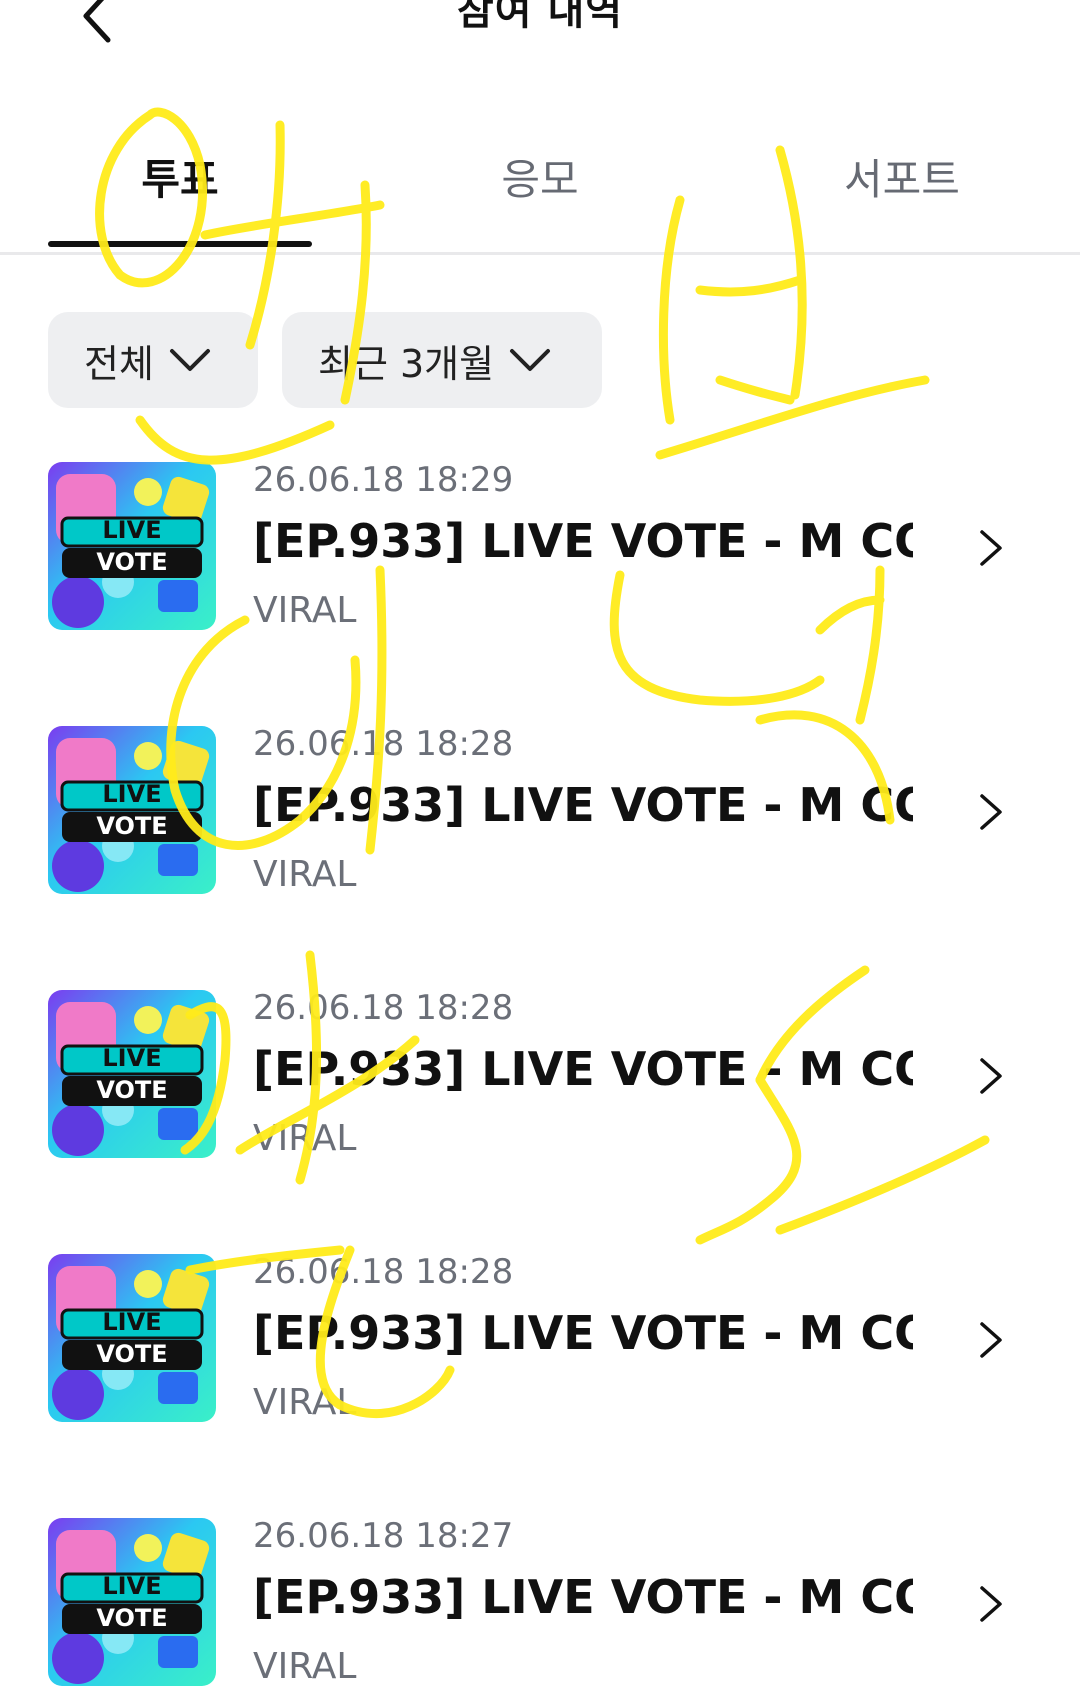 The image size is (1080, 1691). Describe the element at coordinates (119, 363) in the screenshot. I see `type-filter-label: 전체` at that location.